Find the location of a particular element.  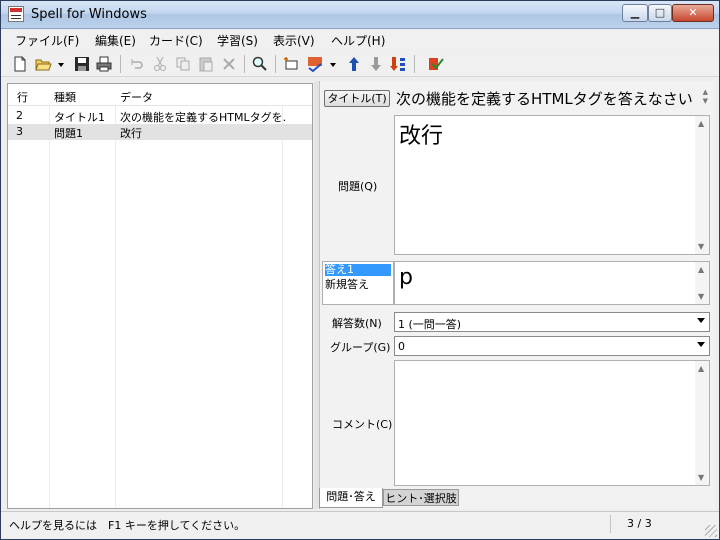

delete-icon is located at coordinates (229, 64).